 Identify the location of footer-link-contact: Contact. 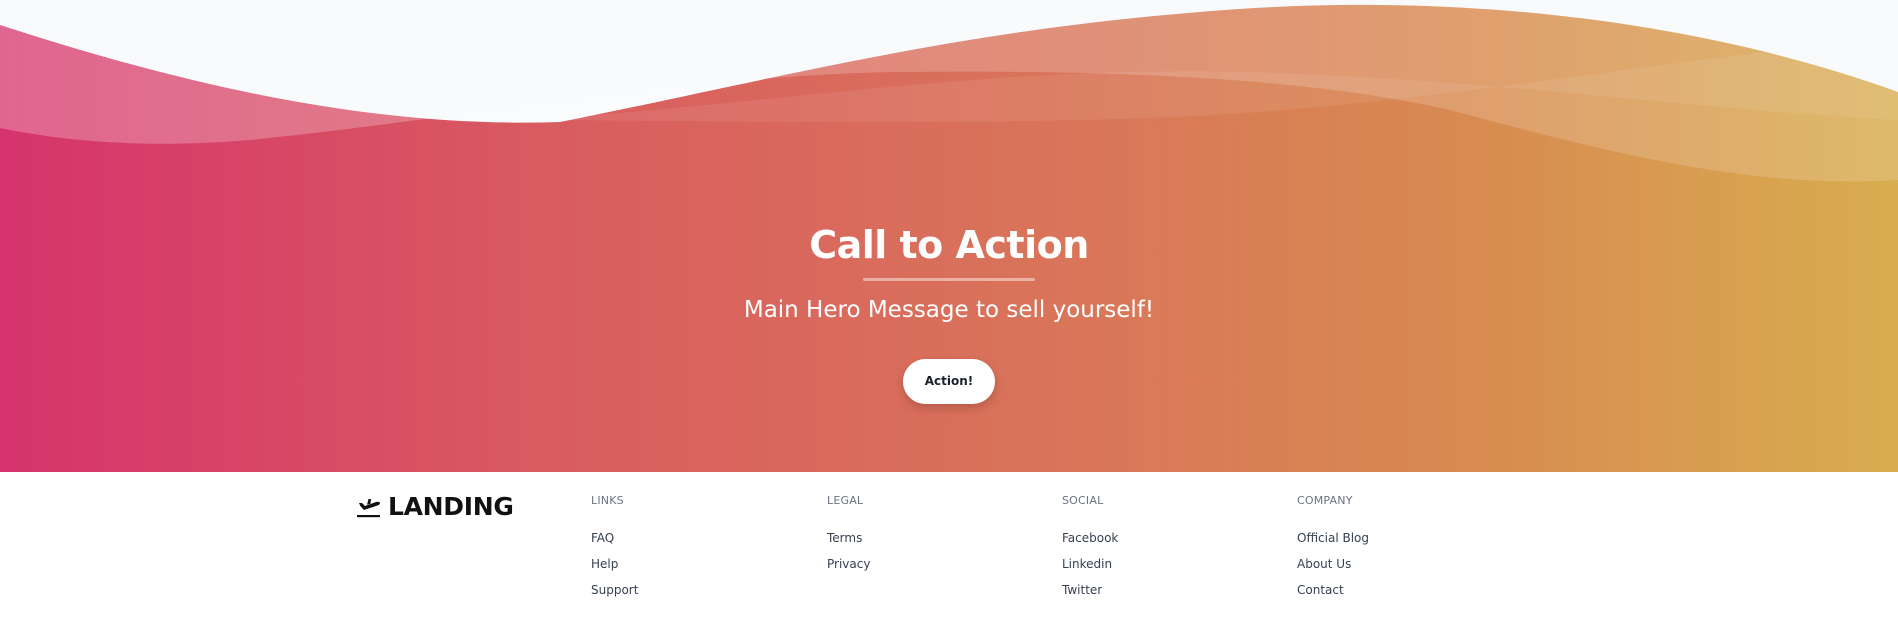
(1320, 590).